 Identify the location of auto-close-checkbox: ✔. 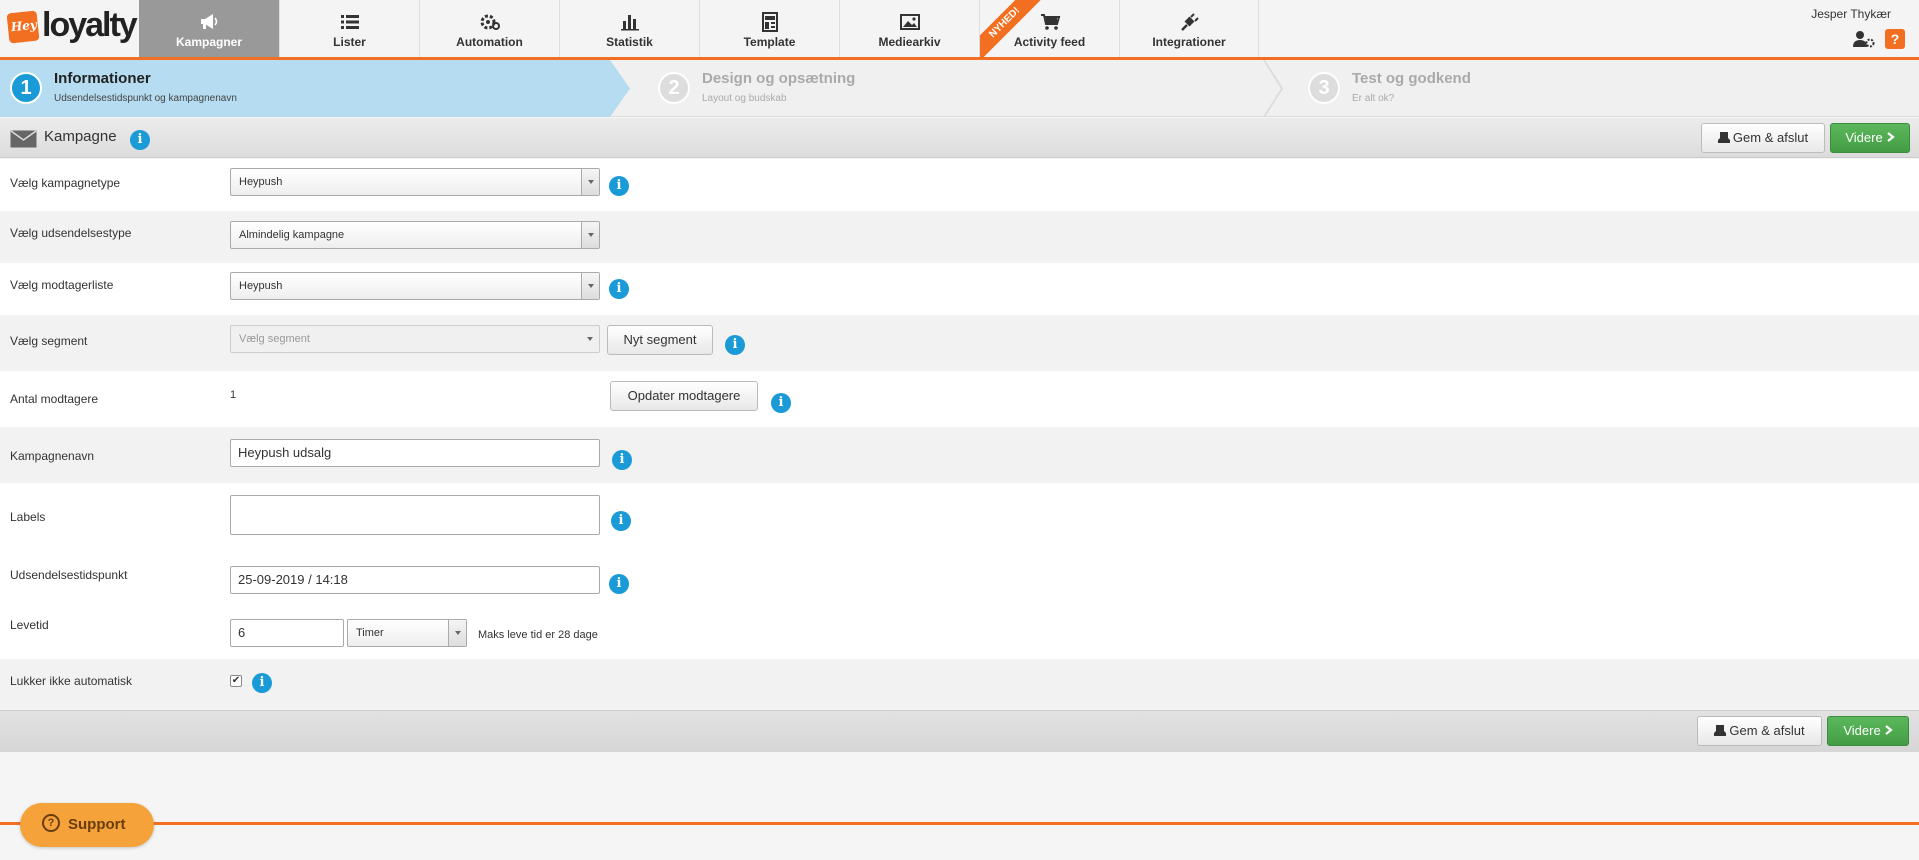
(236, 681).